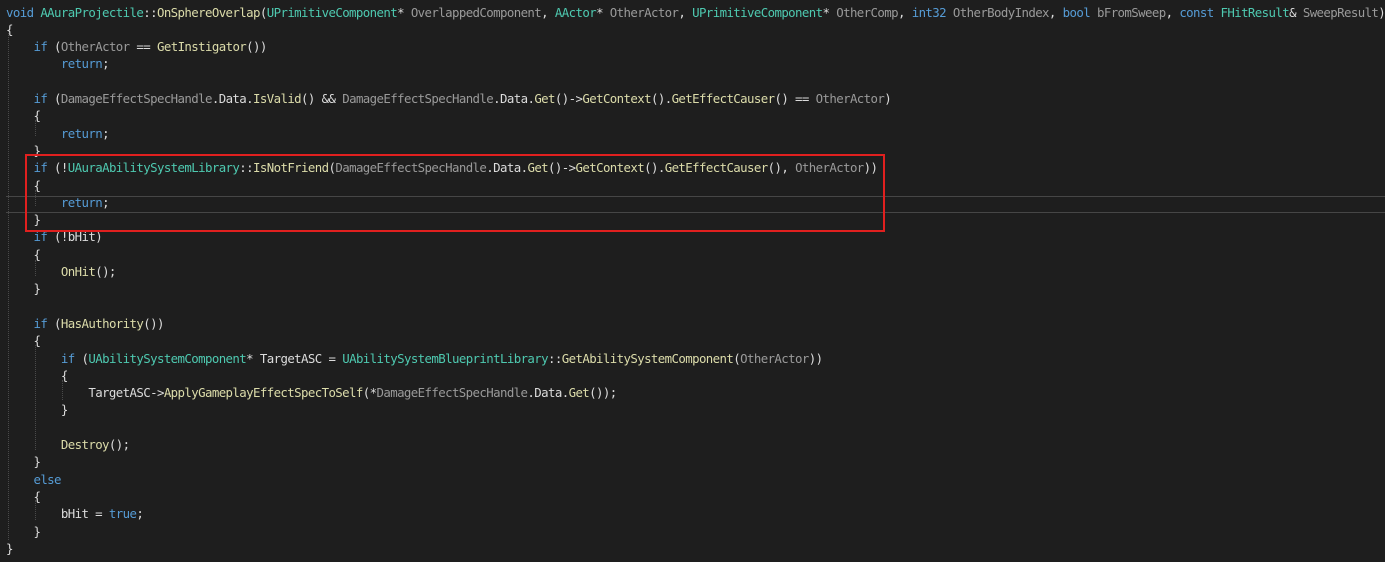  I want to click on code-token: () &&, so click(322, 98).